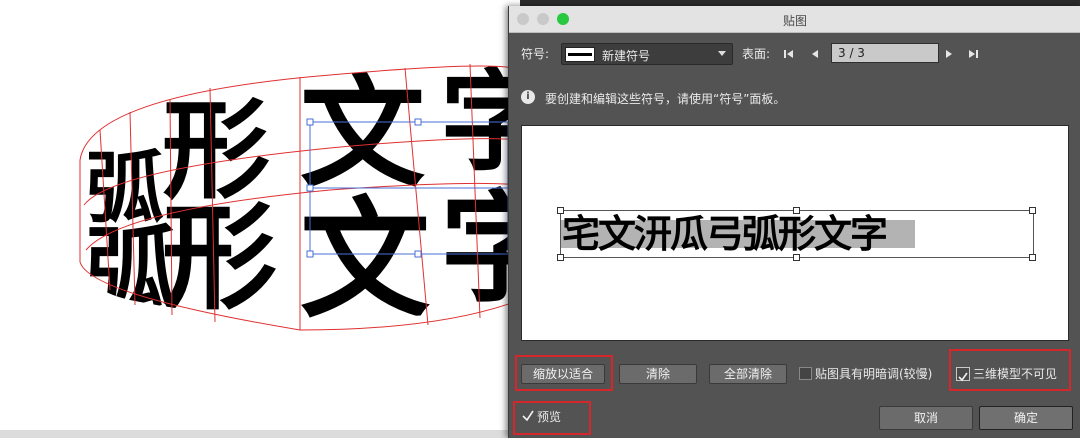 This screenshot has width=1080, height=438. I want to click on symbol-dropdown: 新建符号, so click(647, 54).